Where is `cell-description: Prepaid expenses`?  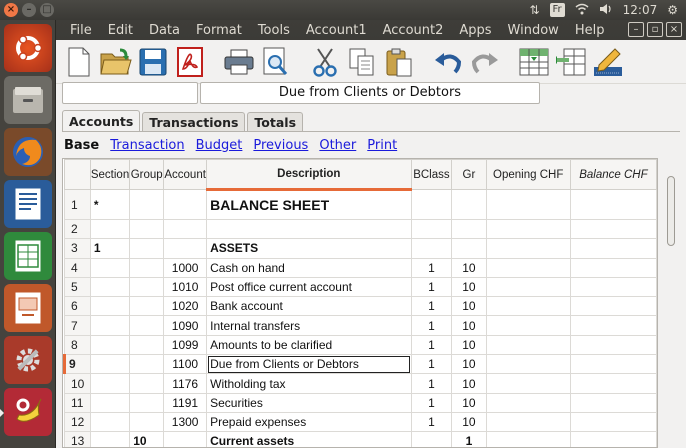 cell-description: Prepaid expenses is located at coordinates (309, 422).